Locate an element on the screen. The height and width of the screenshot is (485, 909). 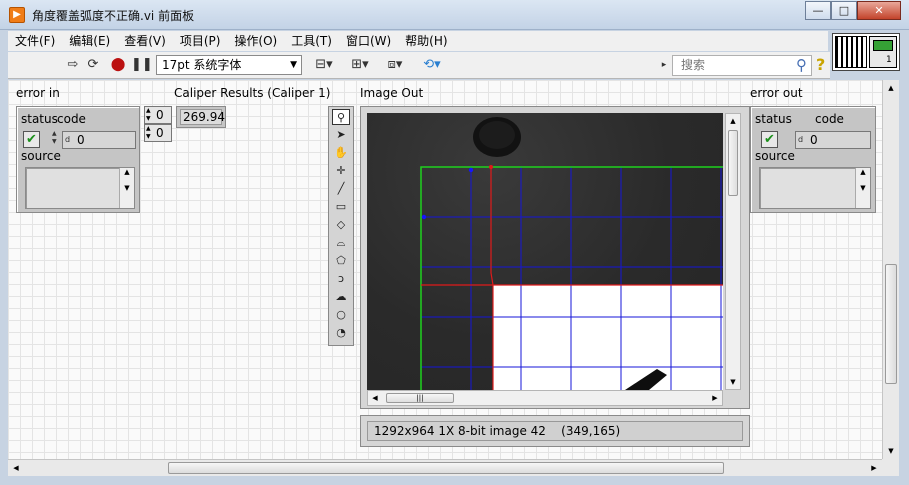
freehand-region-tool-icon: ☁ is located at coordinates (341, 297).